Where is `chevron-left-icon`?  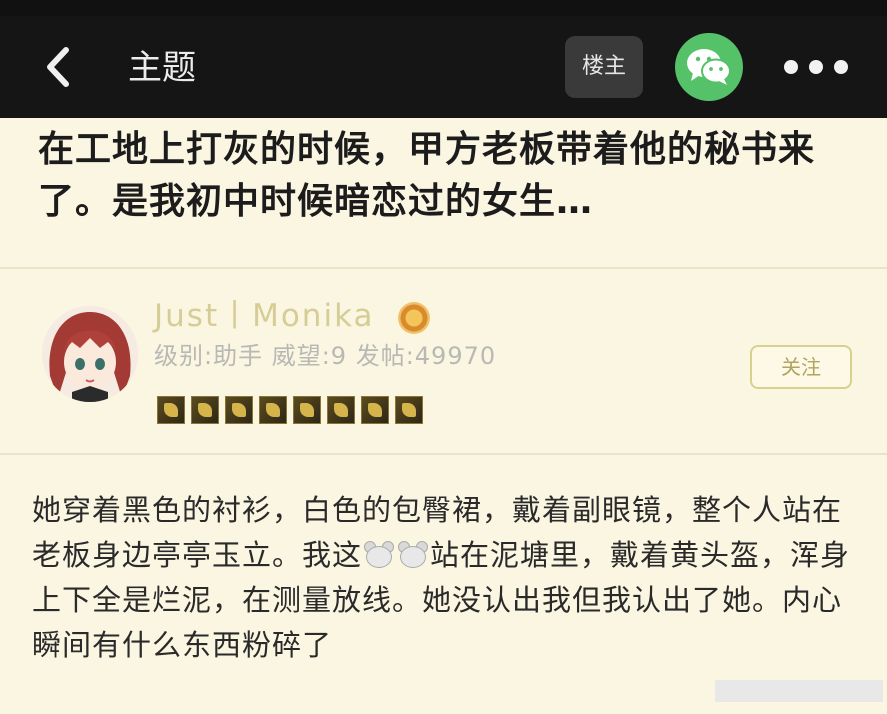 chevron-left-icon is located at coordinates (58, 67).